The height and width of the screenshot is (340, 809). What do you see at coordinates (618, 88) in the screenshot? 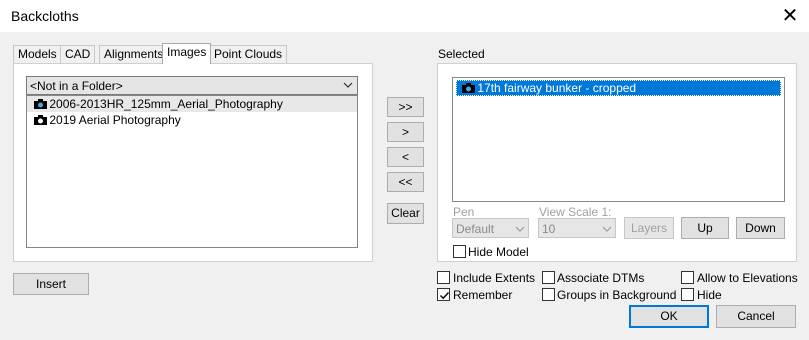
I see `list-item: 17th fairway bunker - cropped` at bounding box center [618, 88].